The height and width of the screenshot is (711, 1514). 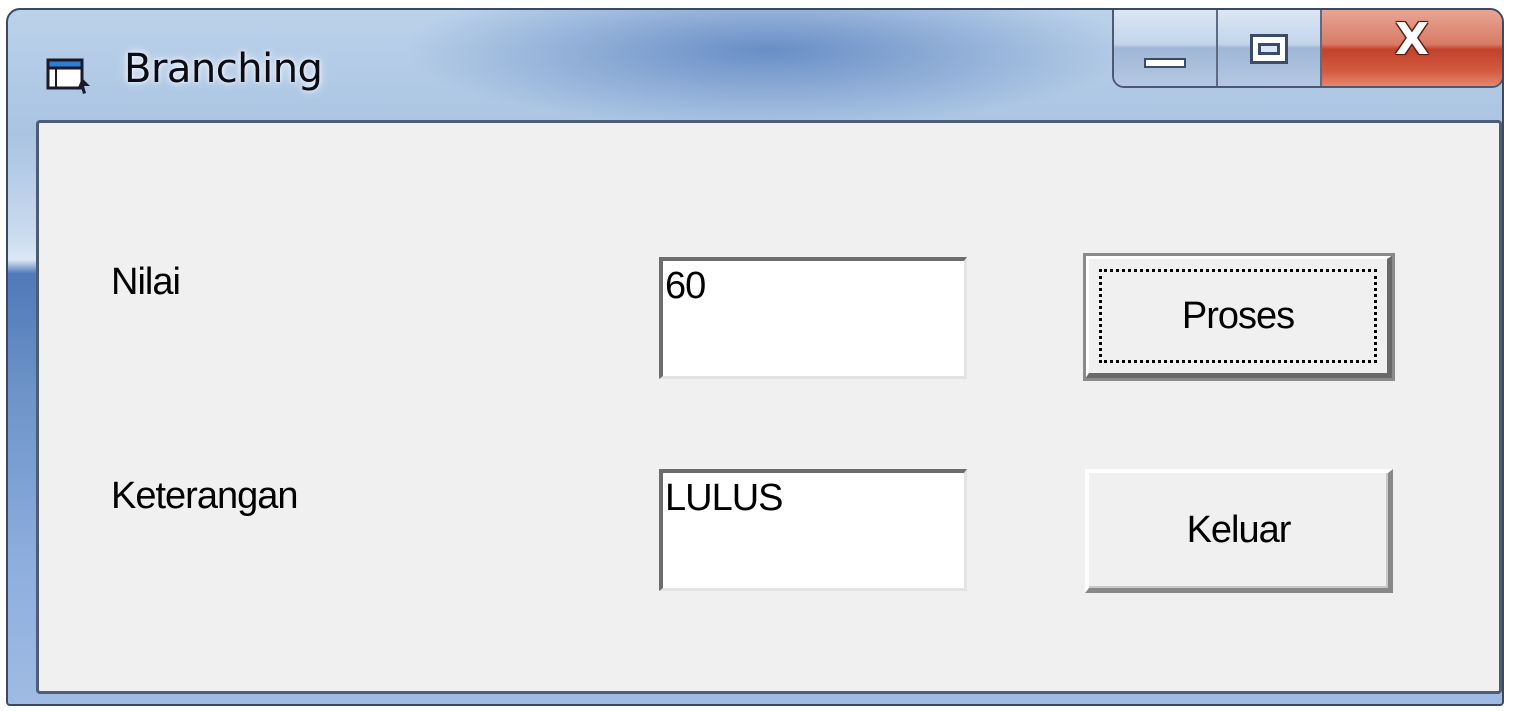 I want to click on keterangan-label: Keterangan, so click(x=204, y=496).